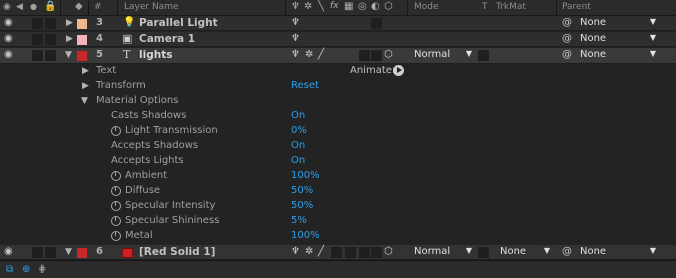 Image resolution: width=676 pixels, height=278 pixels. What do you see at coordinates (42, 269) in the screenshot?
I see `in-out-toggle-icon: ⋕` at bounding box center [42, 269].